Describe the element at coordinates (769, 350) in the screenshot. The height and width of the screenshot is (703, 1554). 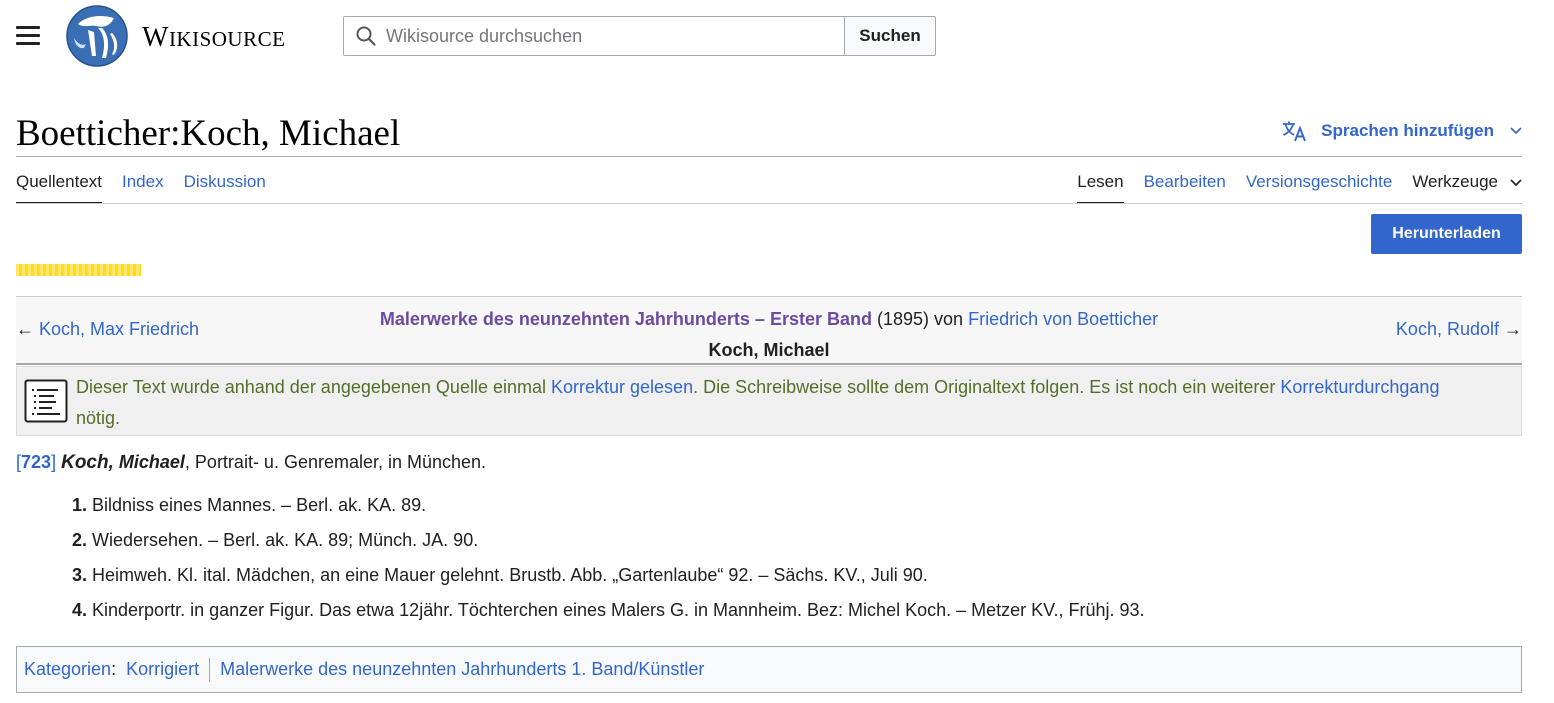
I see `entry-lemma: Koch, Michael` at that location.